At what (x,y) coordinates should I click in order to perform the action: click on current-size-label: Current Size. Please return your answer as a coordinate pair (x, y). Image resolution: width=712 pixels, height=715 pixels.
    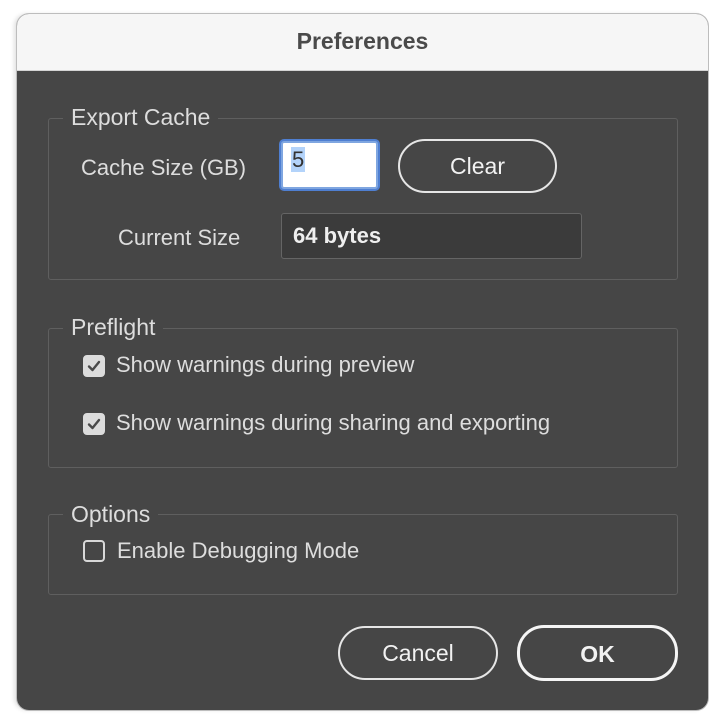
    Looking at the image, I should click on (179, 237).